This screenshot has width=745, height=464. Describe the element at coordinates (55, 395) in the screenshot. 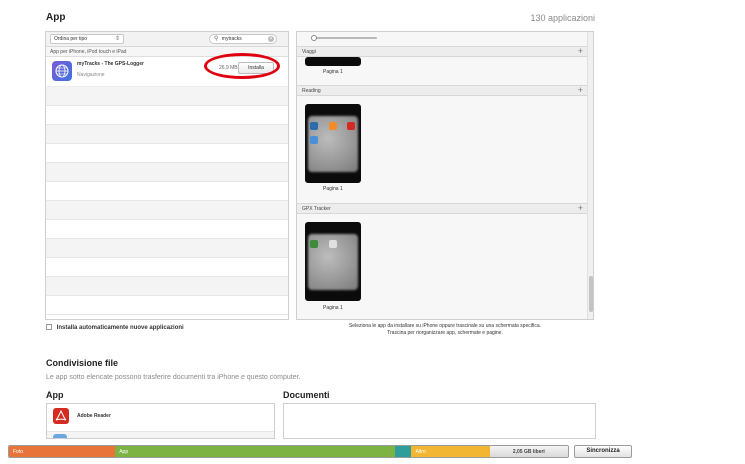

I see `apps-column-header: App` at that location.